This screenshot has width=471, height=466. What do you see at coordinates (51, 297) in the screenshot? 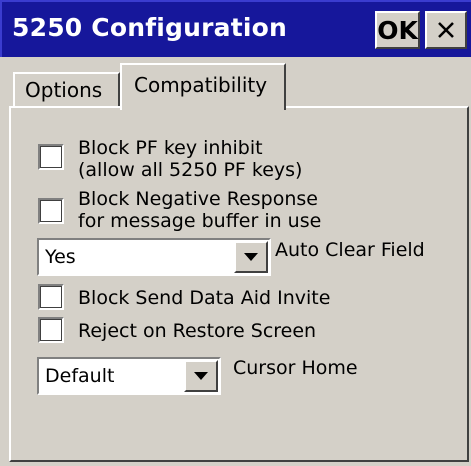
I see `block-send-checkbox` at bounding box center [51, 297].